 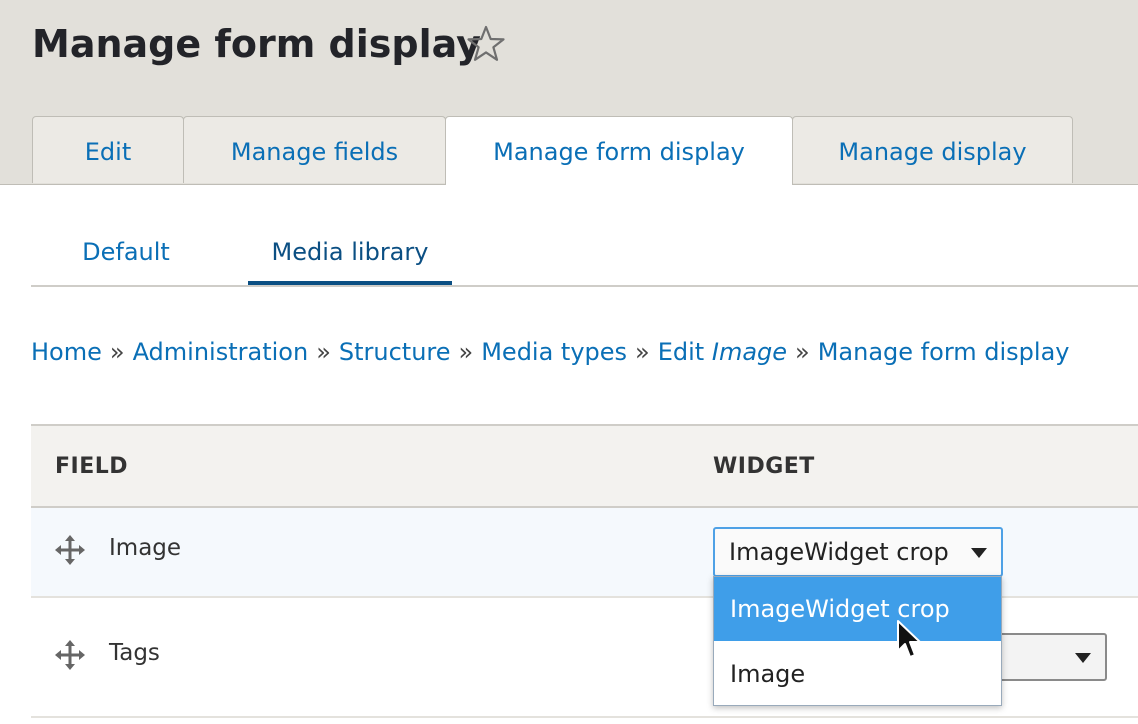 What do you see at coordinates (486, 44) in the screenshot?
I see `star-icon` at bounding box center [486, 44].